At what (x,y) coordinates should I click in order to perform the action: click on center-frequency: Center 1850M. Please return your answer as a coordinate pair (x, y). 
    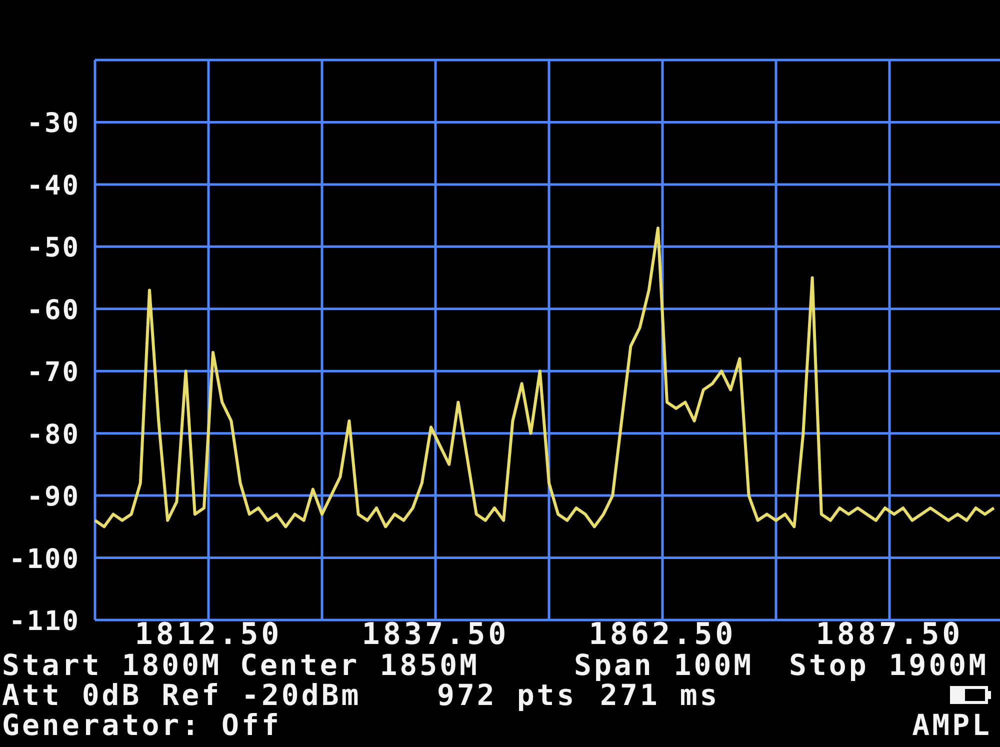
    Looking at the image, I should click on (360, 665).